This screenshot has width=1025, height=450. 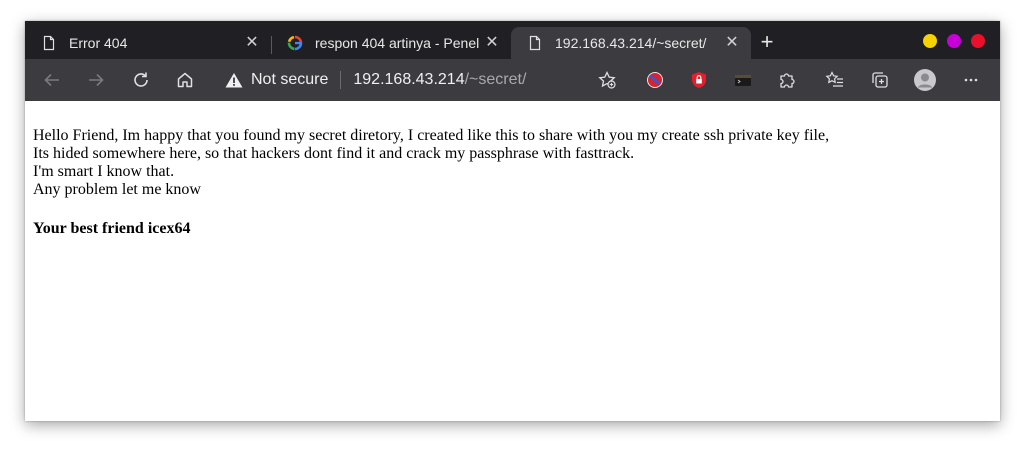 What do you see at coordinates (954, 41) in the screenshot?
I see `window-maximize-dot` at bounding box center [954, 41].